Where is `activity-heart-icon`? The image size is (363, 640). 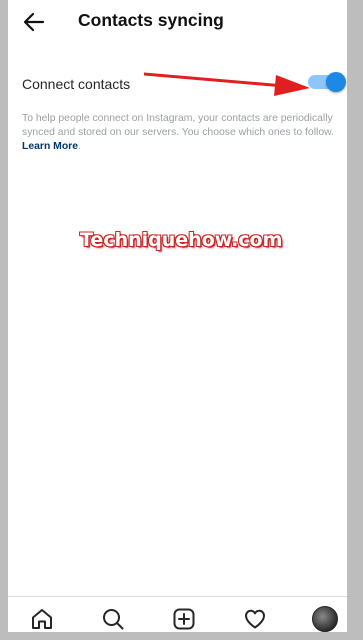
activity-heart-icon is located at coordinates (255, 619).